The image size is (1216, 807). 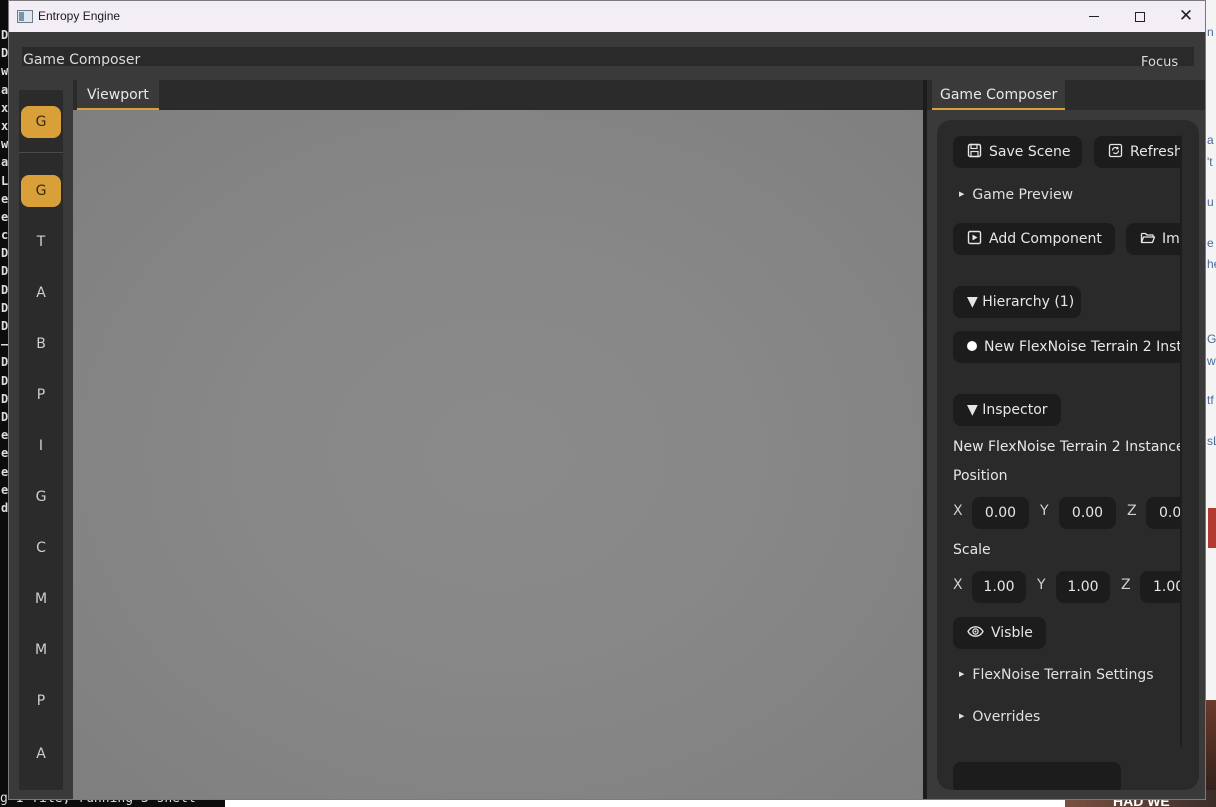 I want to click on sidebar-item-a: A, so click(x=41, y=293).